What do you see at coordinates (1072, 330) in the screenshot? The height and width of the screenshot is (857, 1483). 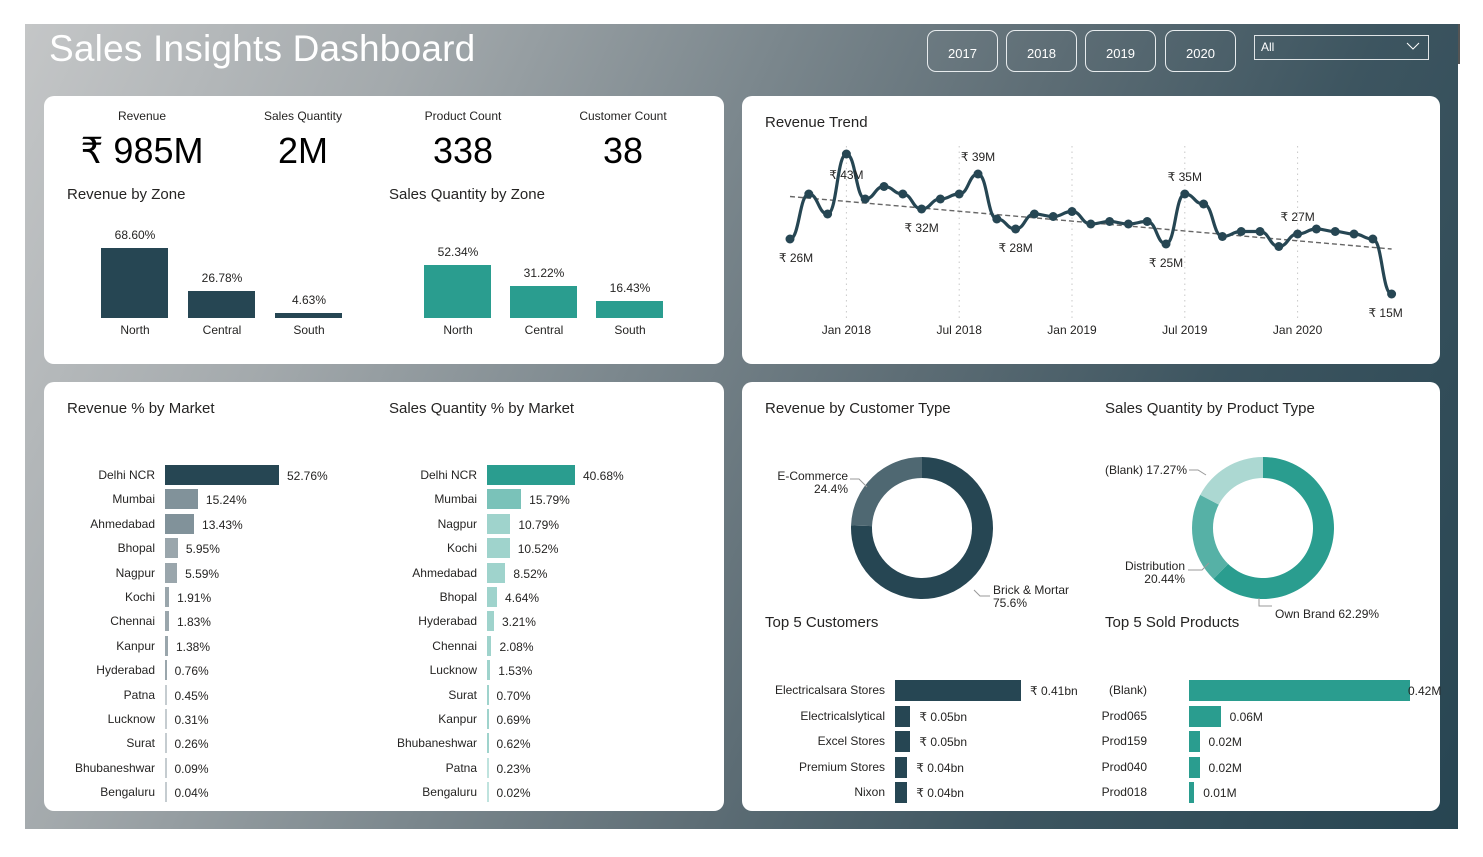 I see `x-tick-label: Jan 2019` at bounding box center [1072, 330].